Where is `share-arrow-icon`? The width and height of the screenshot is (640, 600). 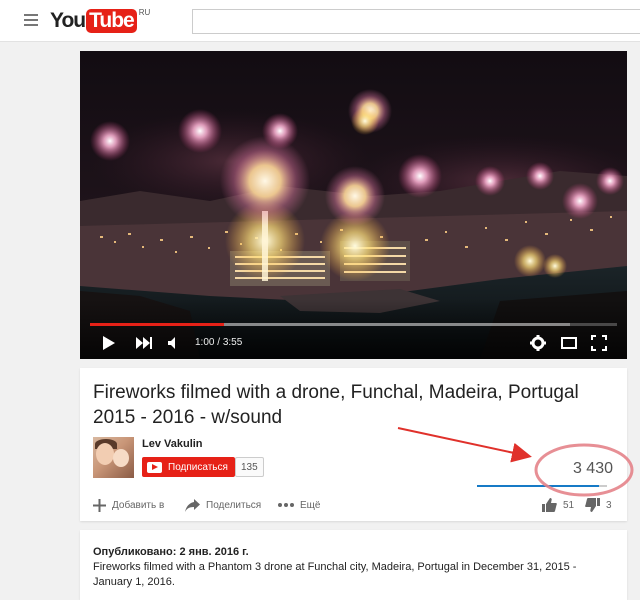
share-arrow-icon is located at coordinates (192, 505).